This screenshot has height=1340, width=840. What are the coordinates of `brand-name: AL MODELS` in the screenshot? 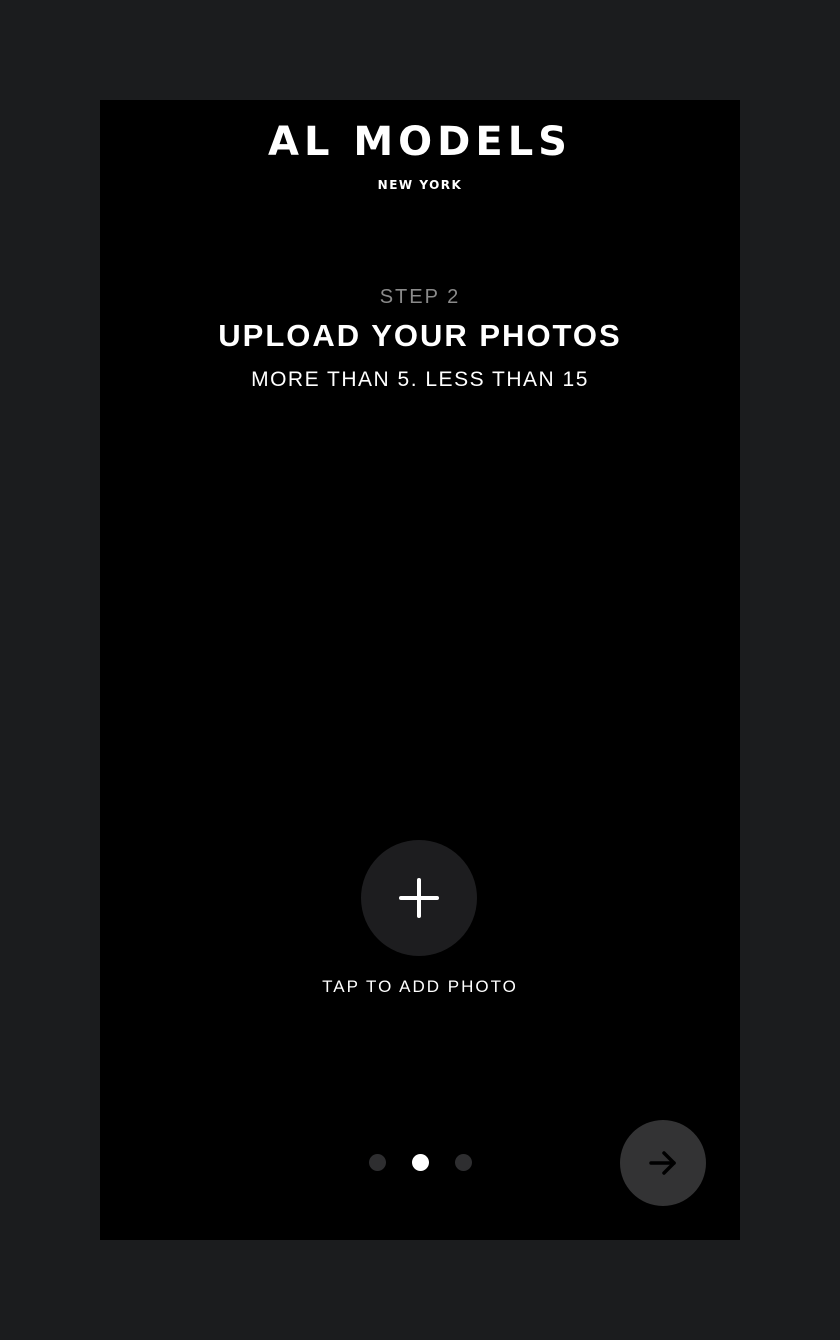 It's located at (419, 142).